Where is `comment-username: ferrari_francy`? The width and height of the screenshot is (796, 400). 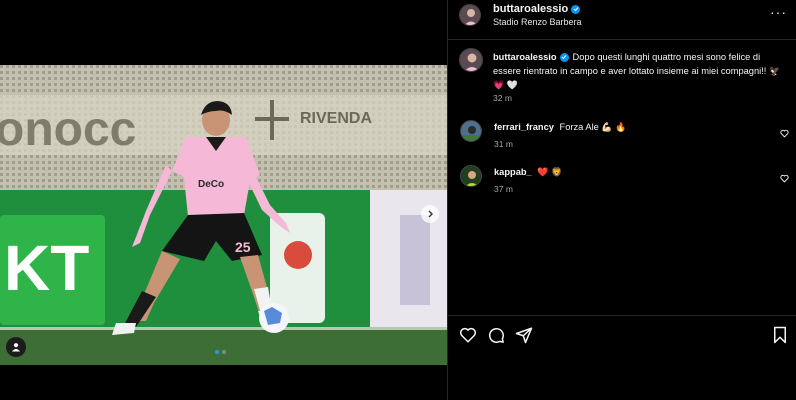 comment-username: ferrari_francy is located at coordinates (524, 127).